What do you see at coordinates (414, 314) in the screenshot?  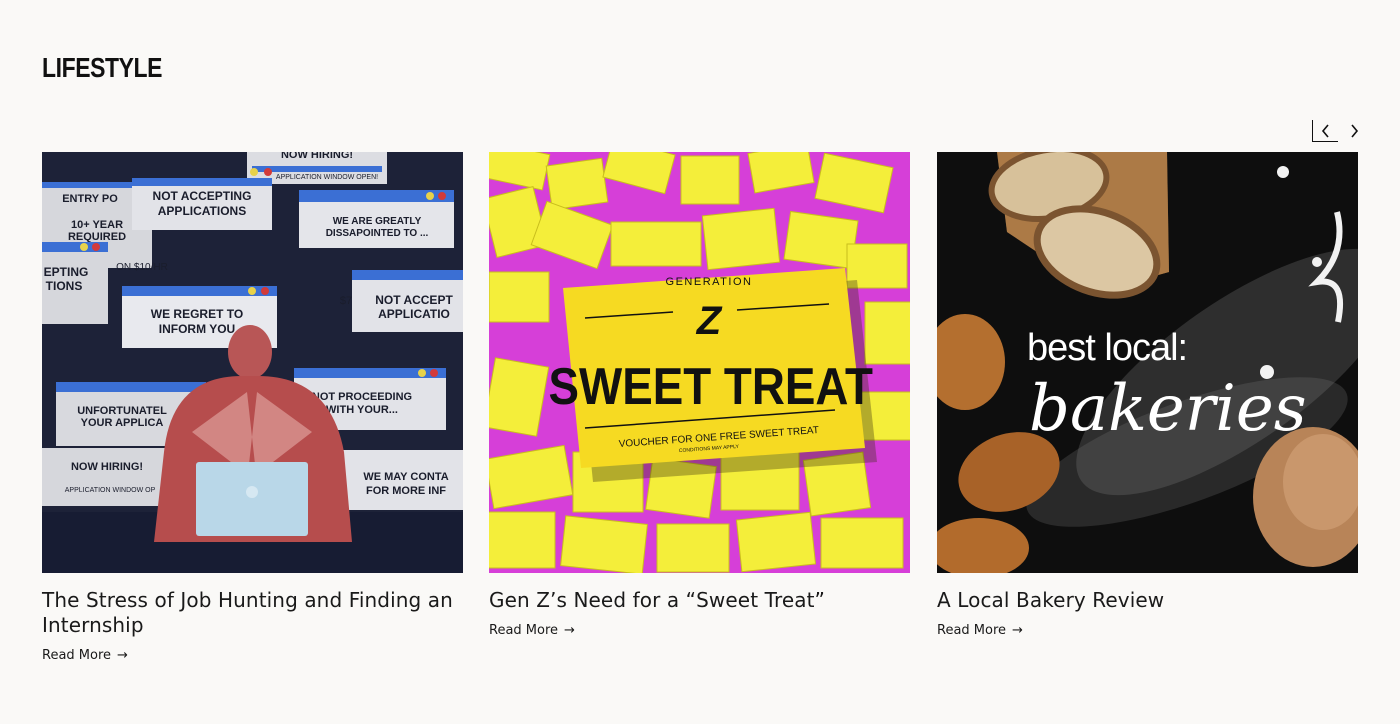 I see `img-text: APPLICATIO` at bounding box center [414, 314].